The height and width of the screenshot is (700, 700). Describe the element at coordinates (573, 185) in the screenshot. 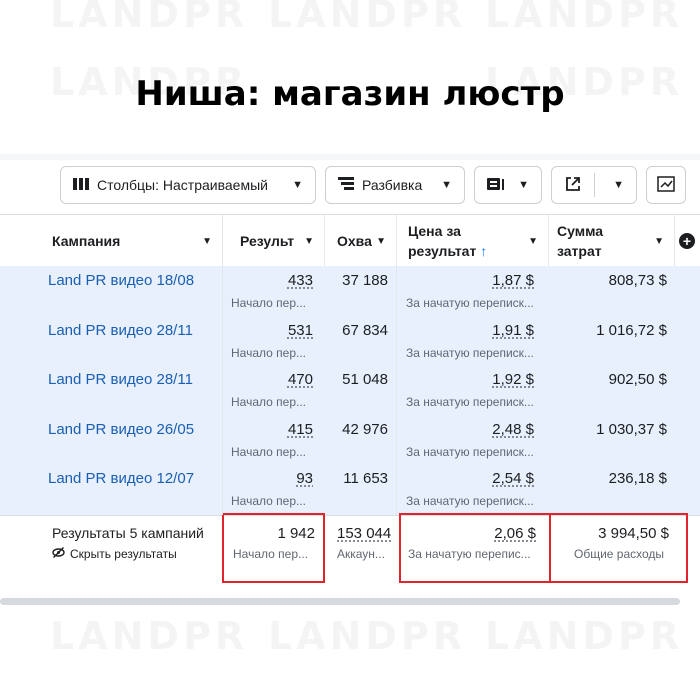

I see `export-icon` at that location.